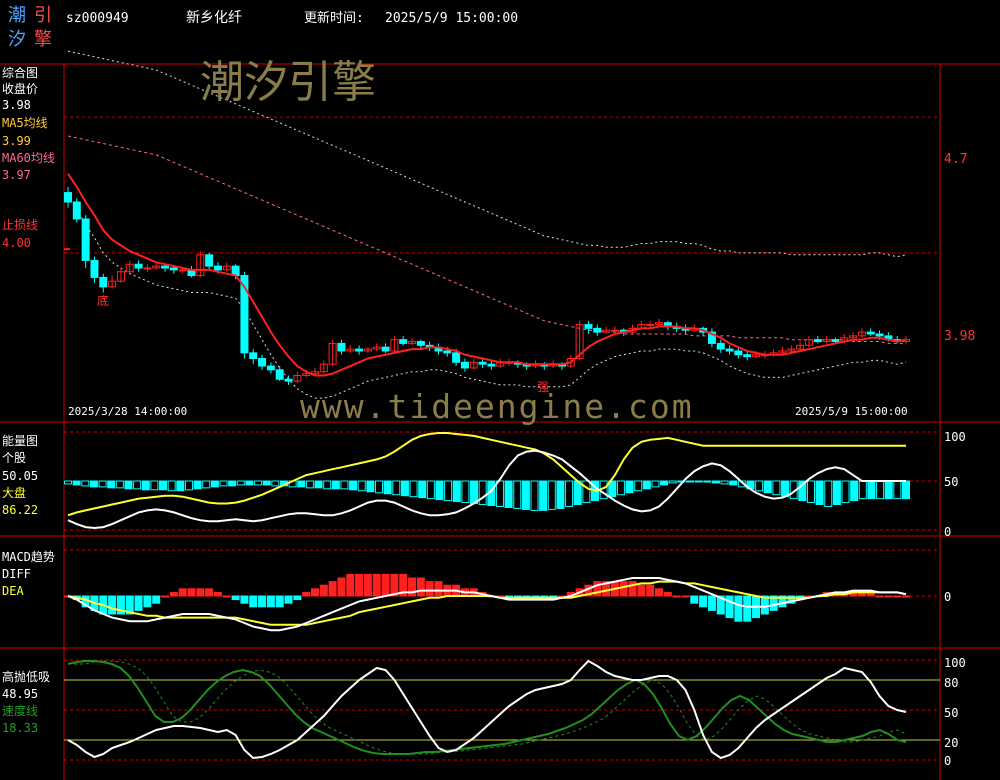 The image size is (1000, 780). What do you see at coordinates (16, 243) in the screenshot?
I see `stop-loss-value: 4.00` at bounding box center [16, 243].